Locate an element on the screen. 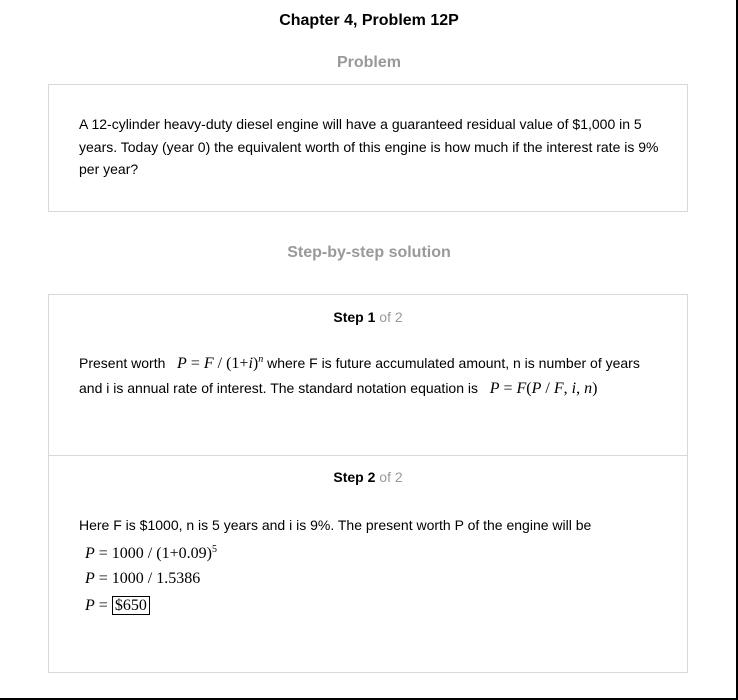  equation-line-1: P = 1000 / (1+0.09)5 is located at coordinates (151, 553).